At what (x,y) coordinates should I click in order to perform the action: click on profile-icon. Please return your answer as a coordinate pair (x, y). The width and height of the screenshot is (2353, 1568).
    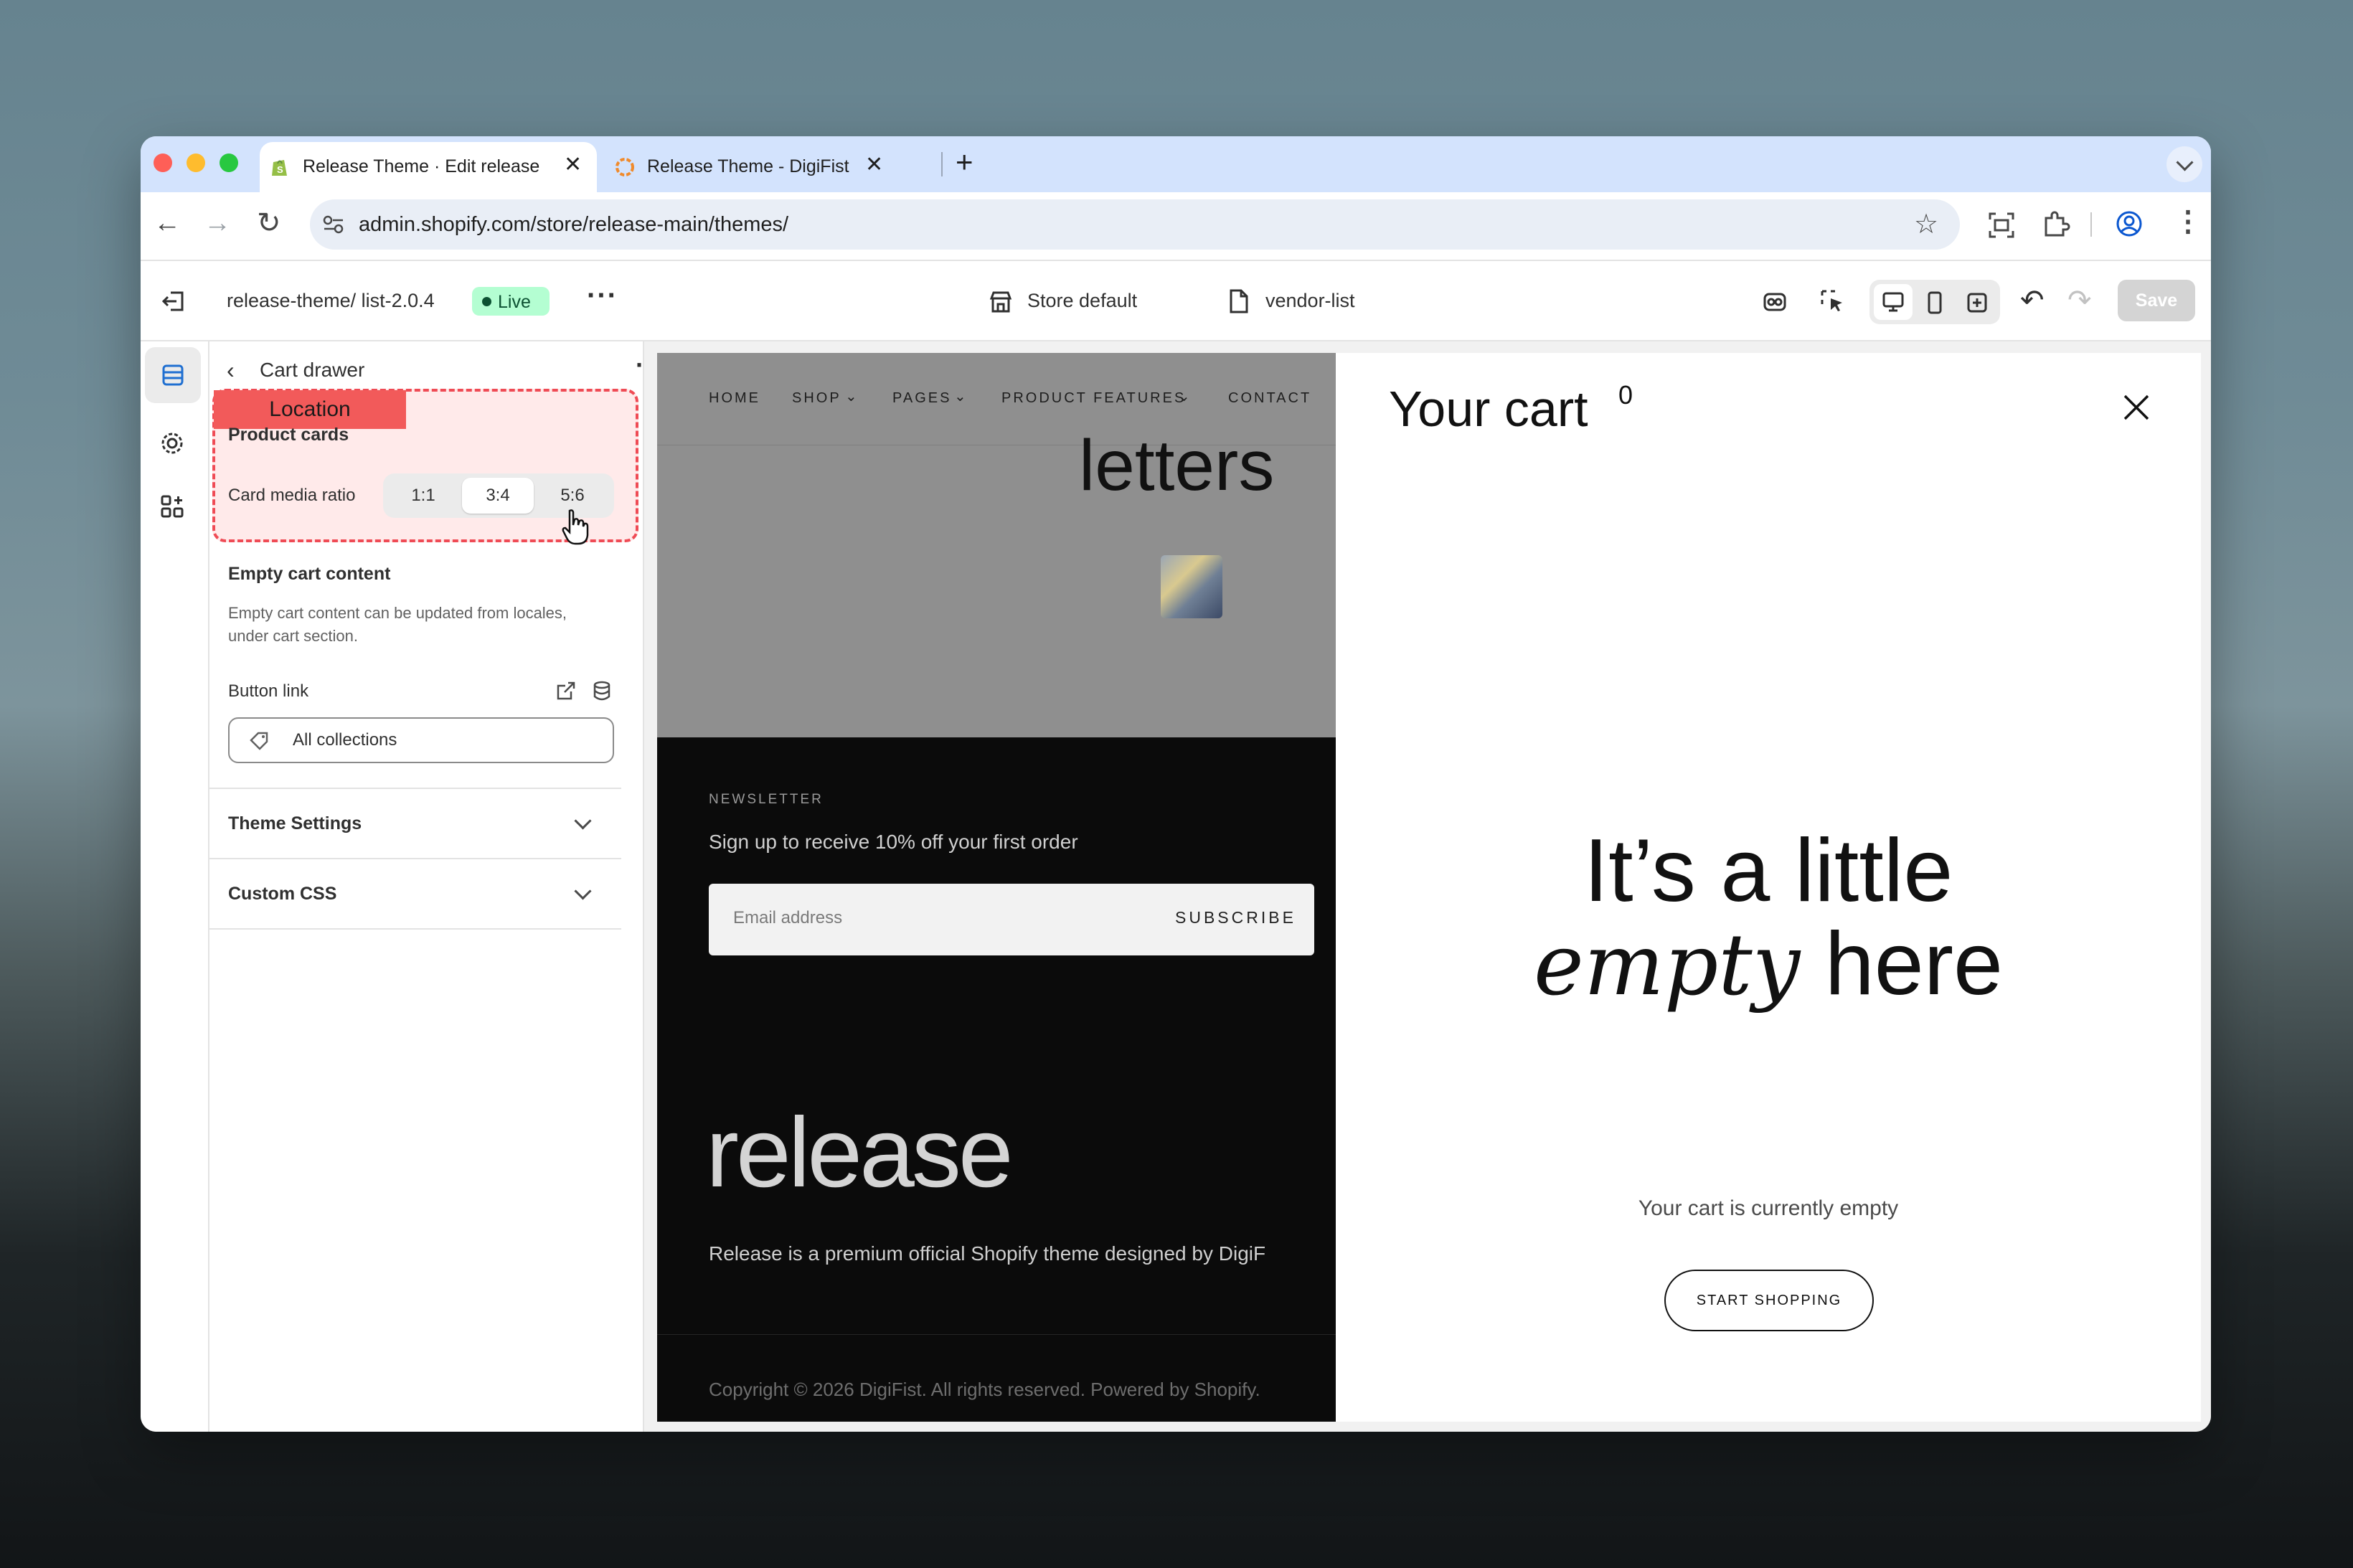
    Looking at the image, I should click on (2129, 223).